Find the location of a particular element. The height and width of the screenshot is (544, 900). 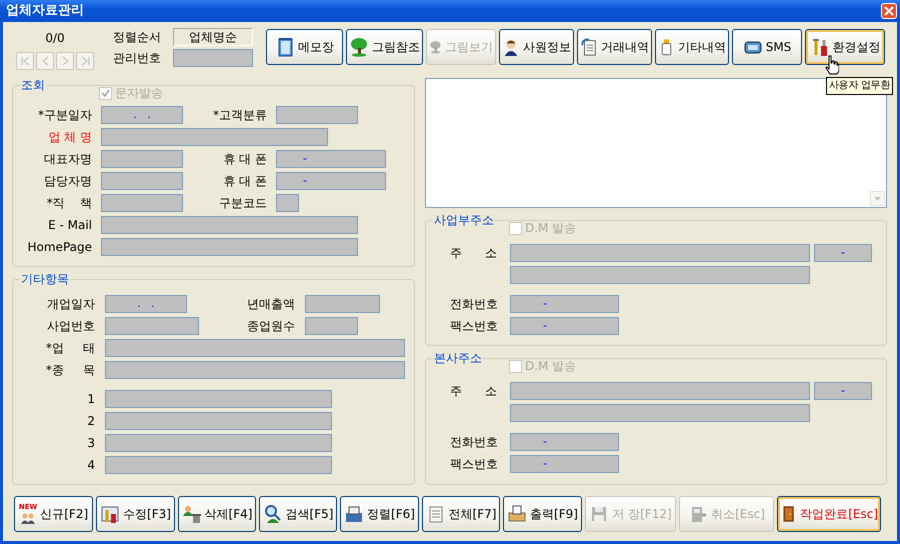

action-button: 정렬[F6] is located at coordinates (379, 514).